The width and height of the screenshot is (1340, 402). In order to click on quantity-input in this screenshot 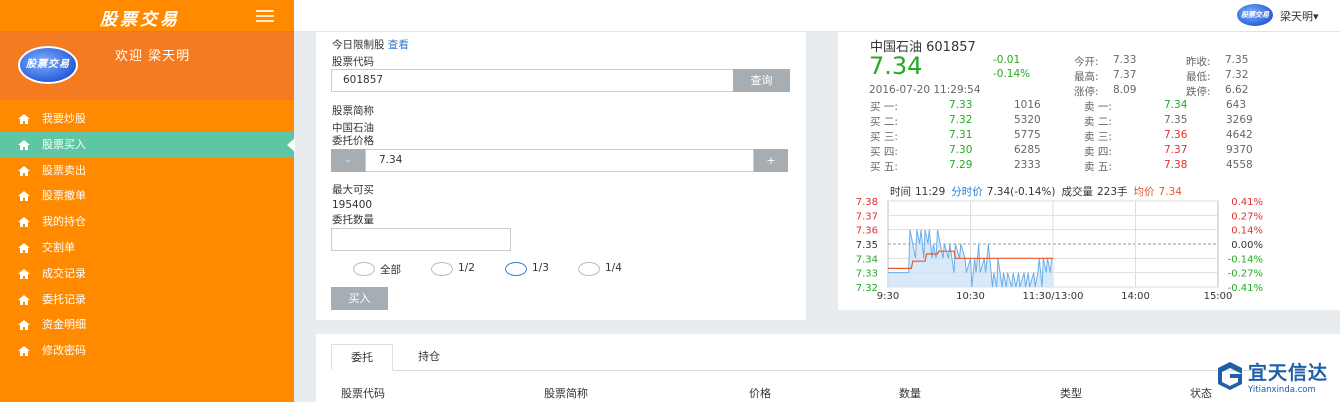, I will do `click(421, 239)`.